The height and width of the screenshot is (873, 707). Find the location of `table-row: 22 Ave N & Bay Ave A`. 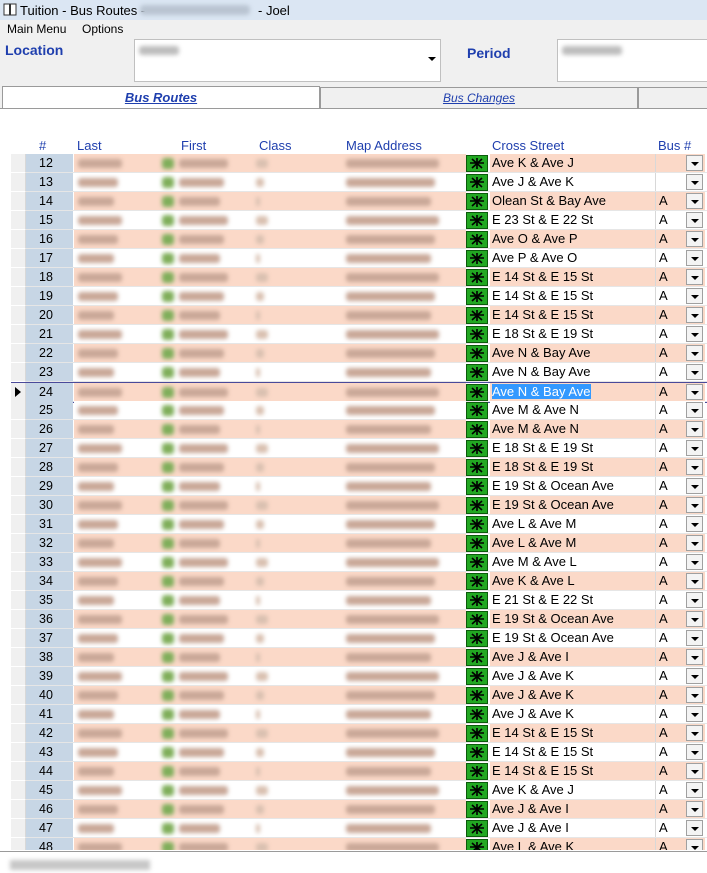

table-row: 22 Ave N & Bay Ave A is located at coordinates (359, 353).